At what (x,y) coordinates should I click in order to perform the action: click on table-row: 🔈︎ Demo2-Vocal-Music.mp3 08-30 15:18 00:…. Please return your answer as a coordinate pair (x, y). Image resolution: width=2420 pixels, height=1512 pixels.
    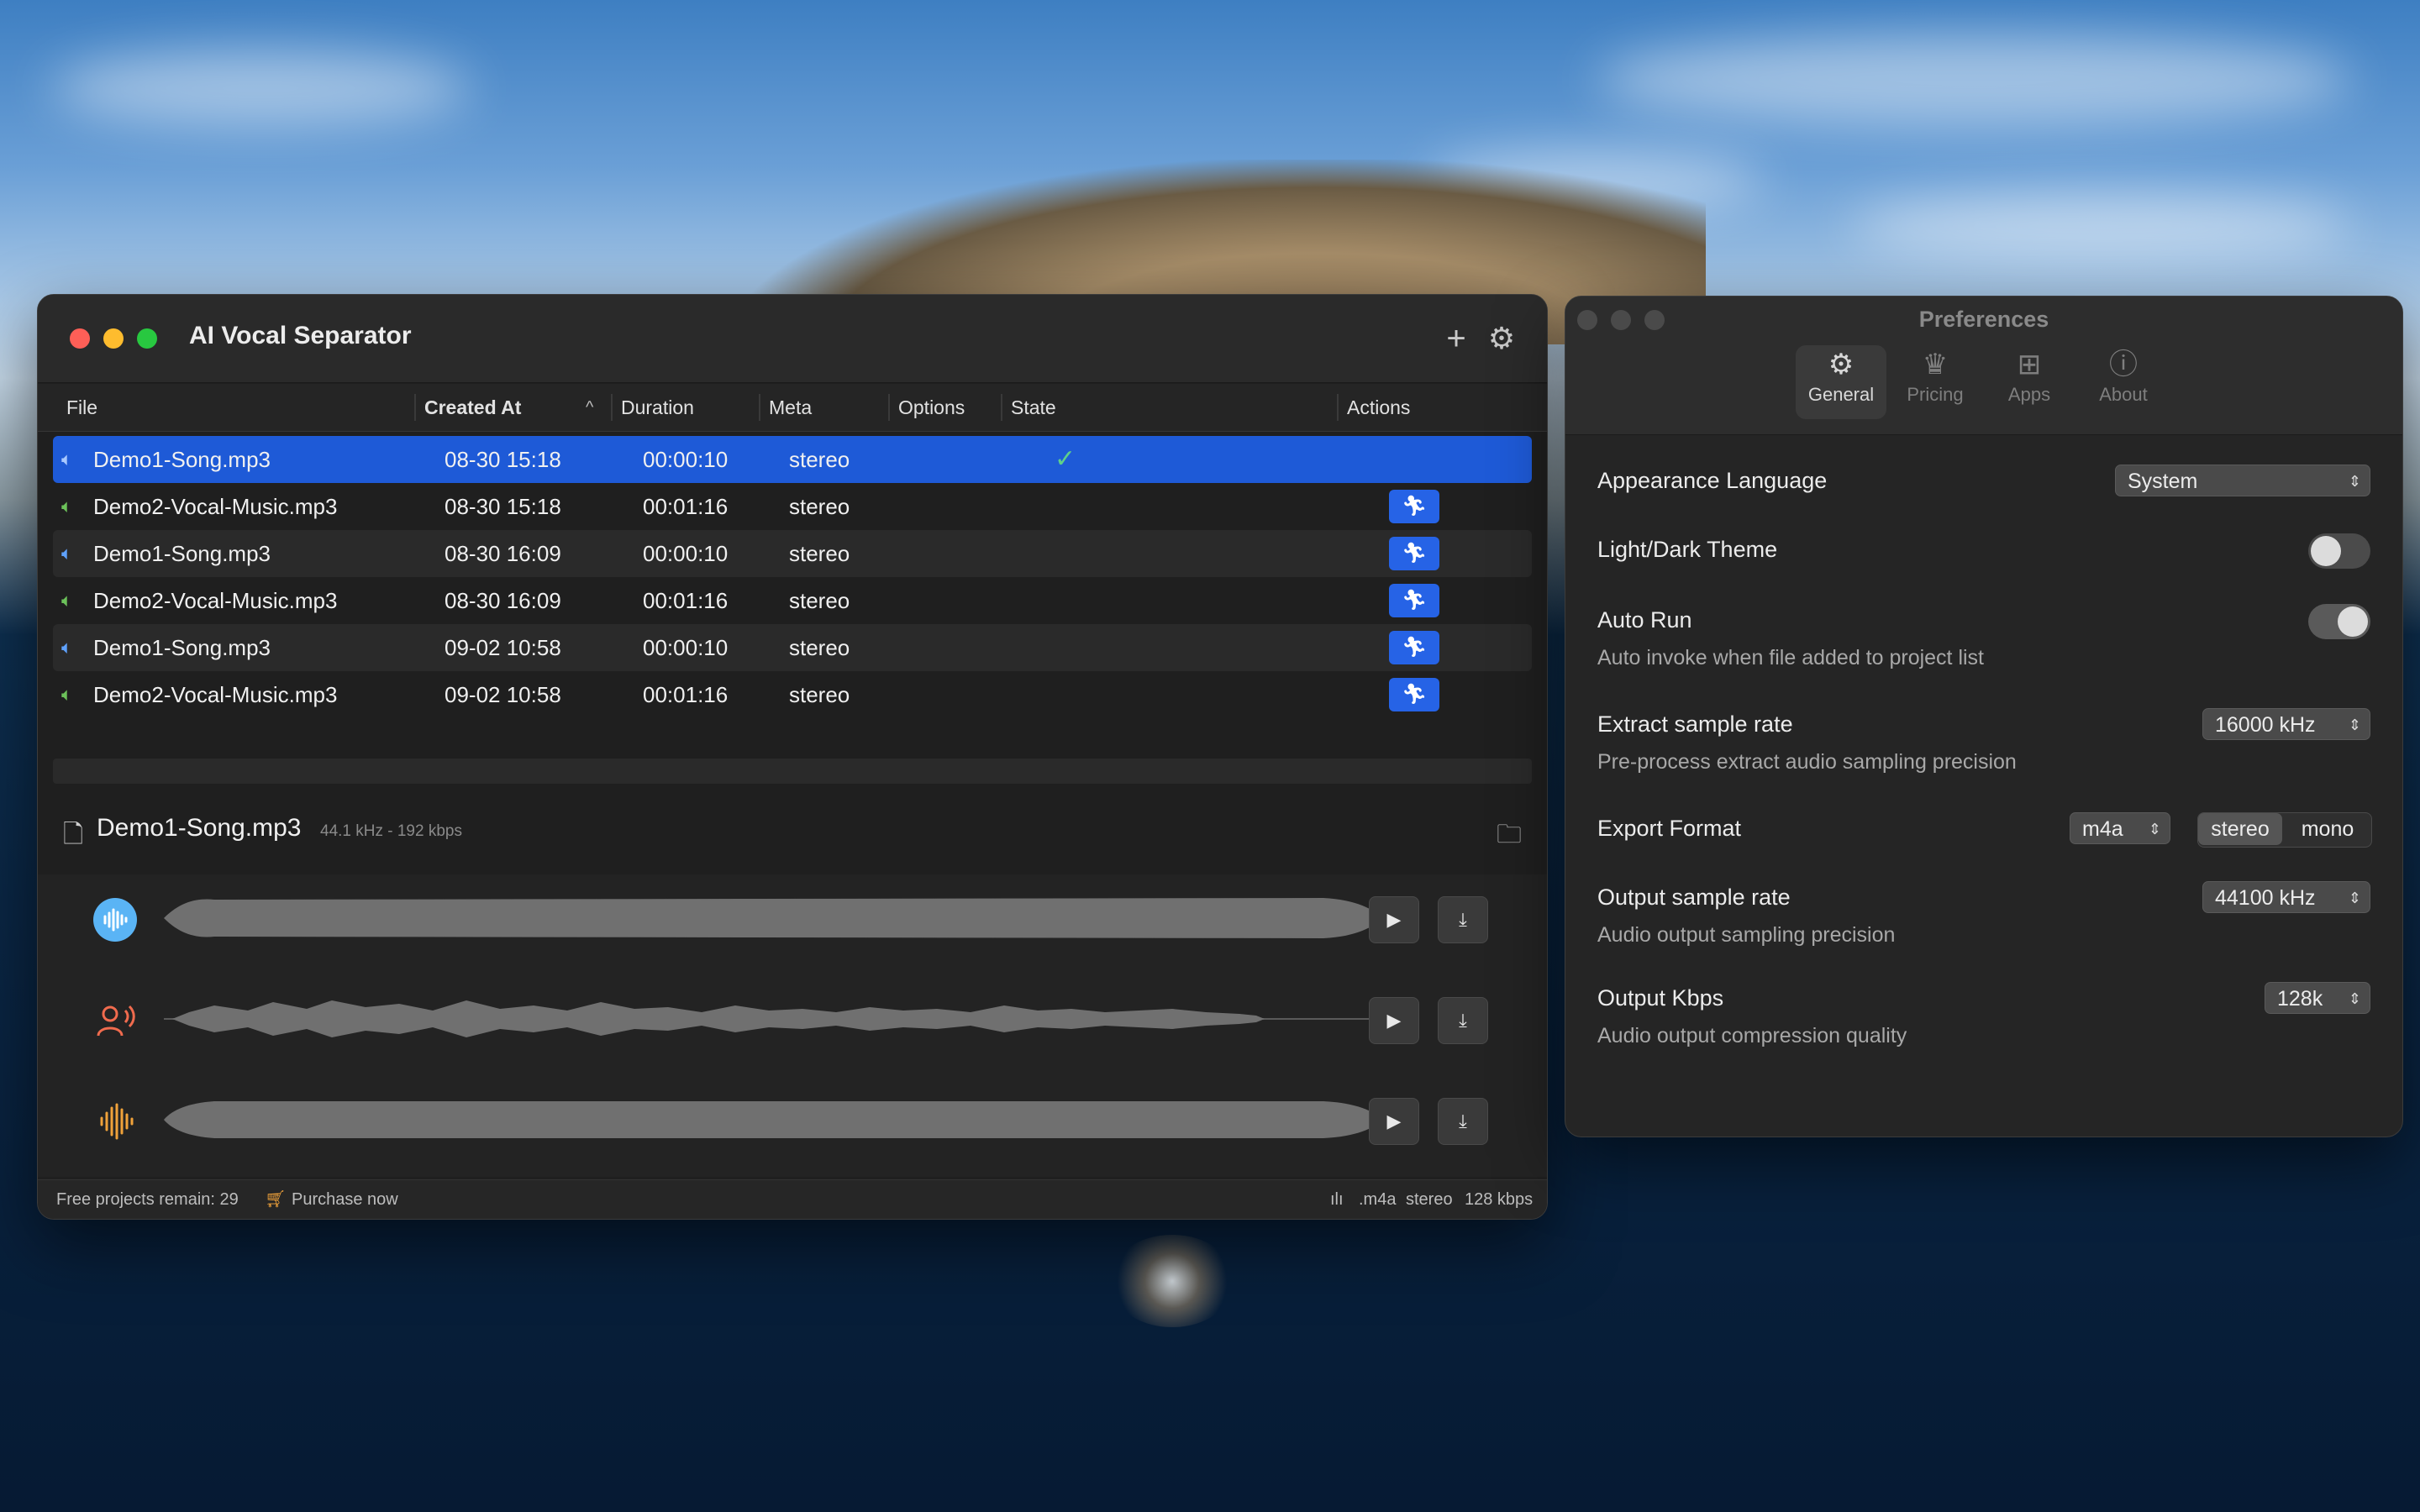
    Looking at the image, I should click on (793, 506).